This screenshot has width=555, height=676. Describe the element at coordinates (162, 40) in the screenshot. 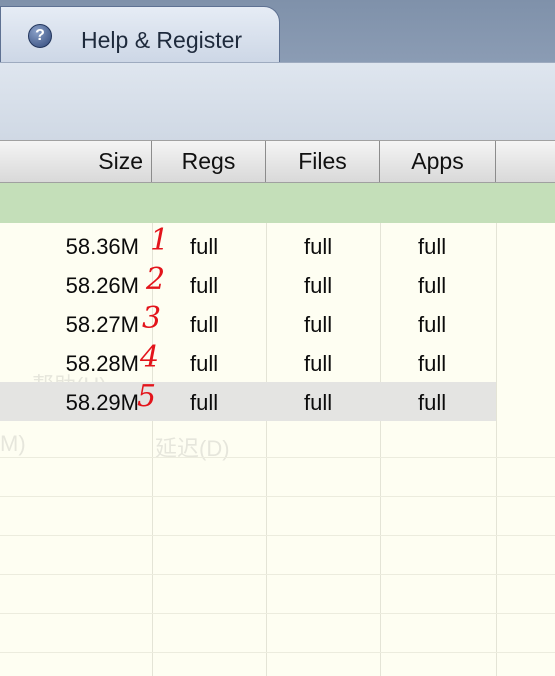

I see `tab-label: Help & Register` at that location.